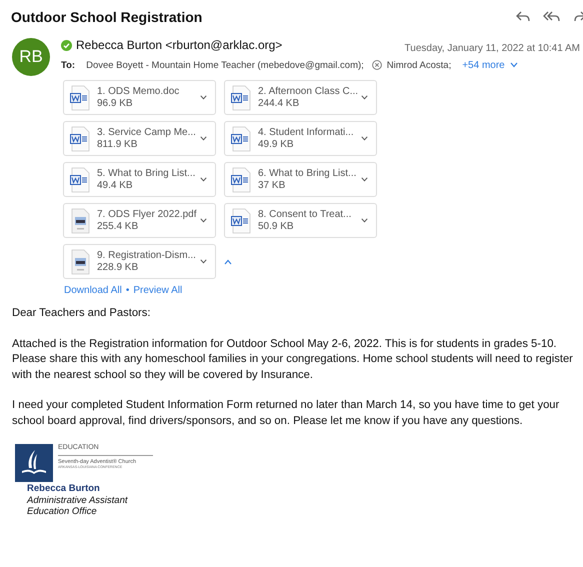  I want to click on email-subject: Outdoor School Registration, so click(106, 17).